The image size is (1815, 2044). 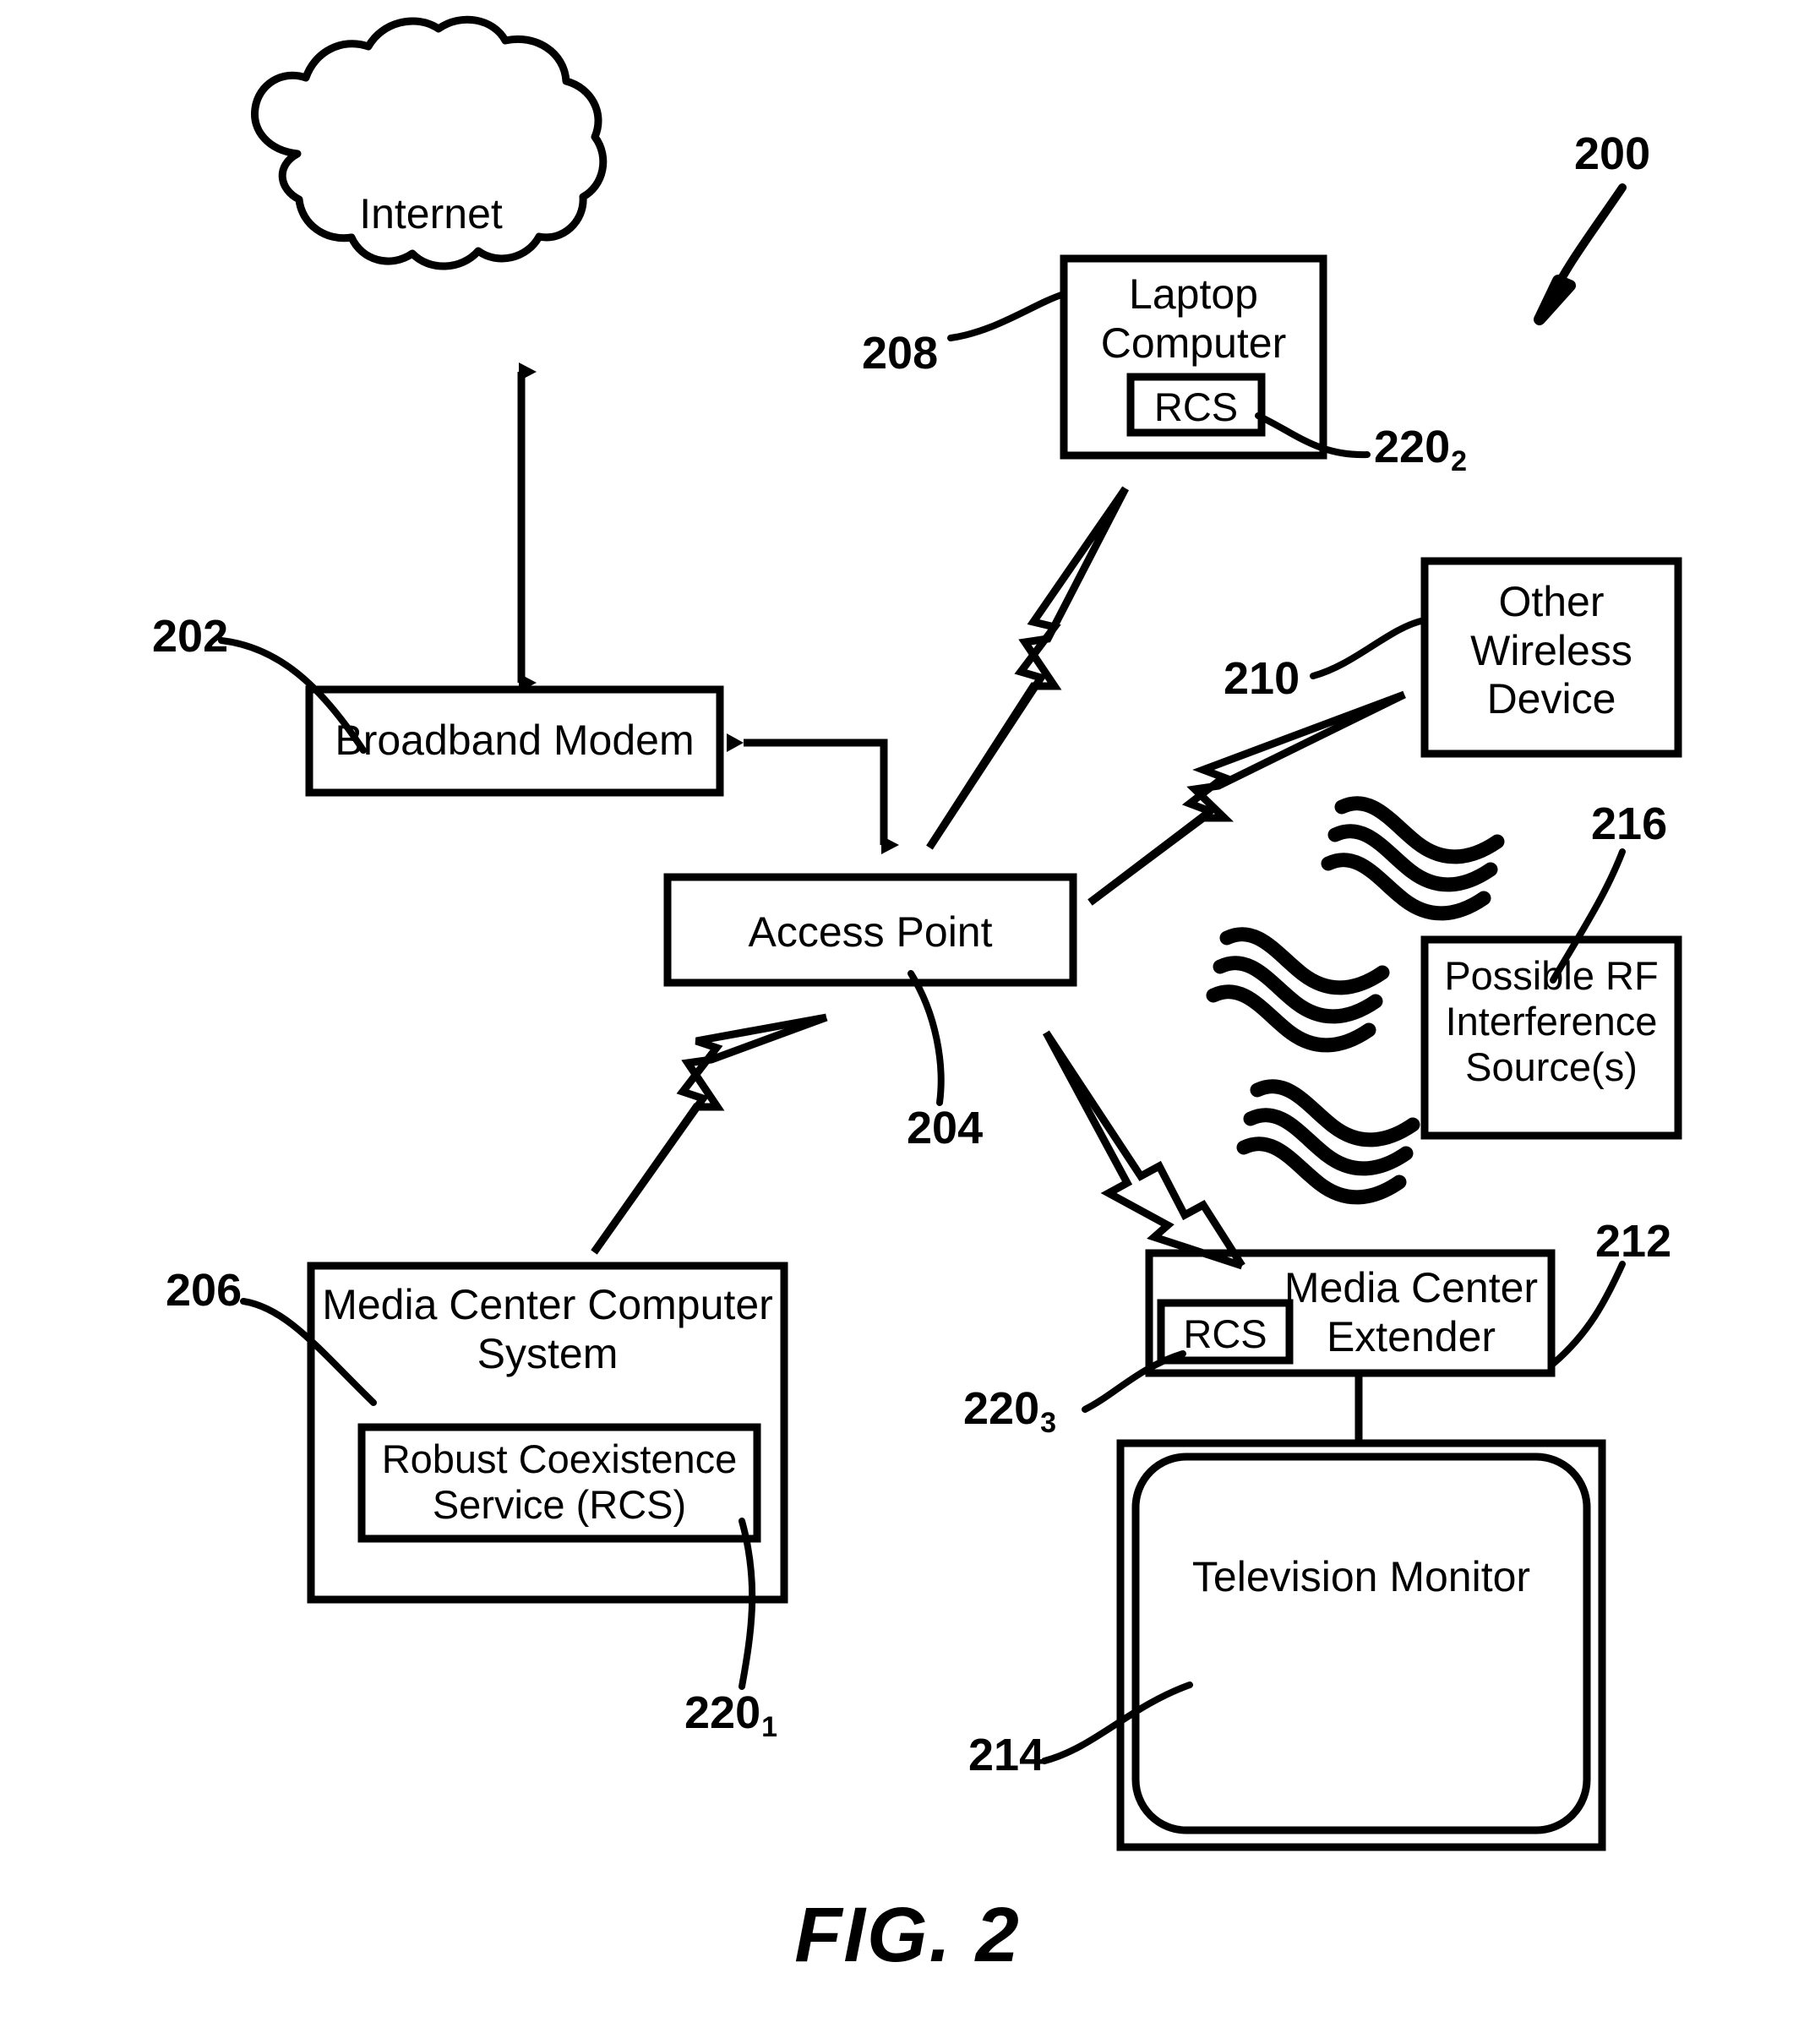 I want to click on laptop-rcs-label: RCS, so click(x=1196, y=406).